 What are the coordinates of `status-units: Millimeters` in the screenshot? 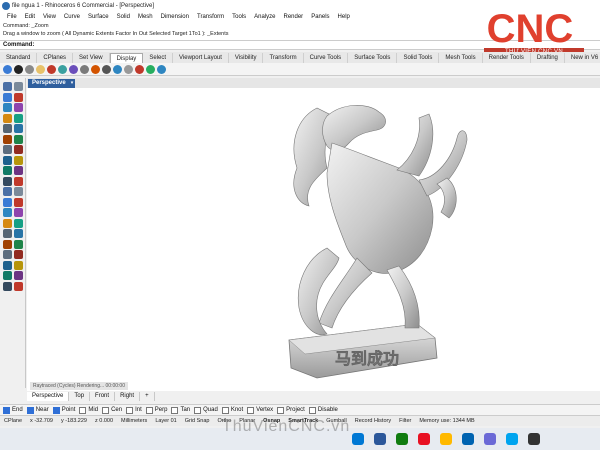 It's located at (134, 421).